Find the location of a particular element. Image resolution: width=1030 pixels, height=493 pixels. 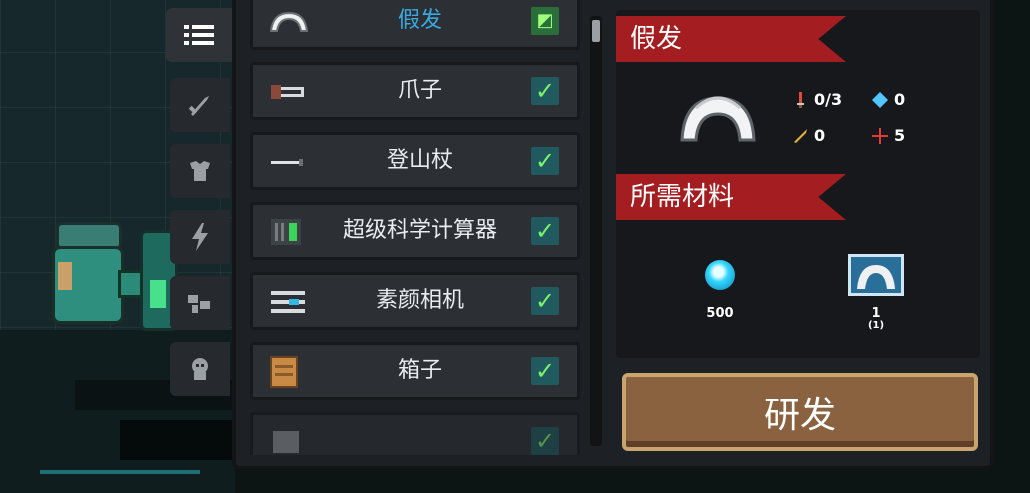

stat-attack: 0/3 is located at coordinates (817, 99).